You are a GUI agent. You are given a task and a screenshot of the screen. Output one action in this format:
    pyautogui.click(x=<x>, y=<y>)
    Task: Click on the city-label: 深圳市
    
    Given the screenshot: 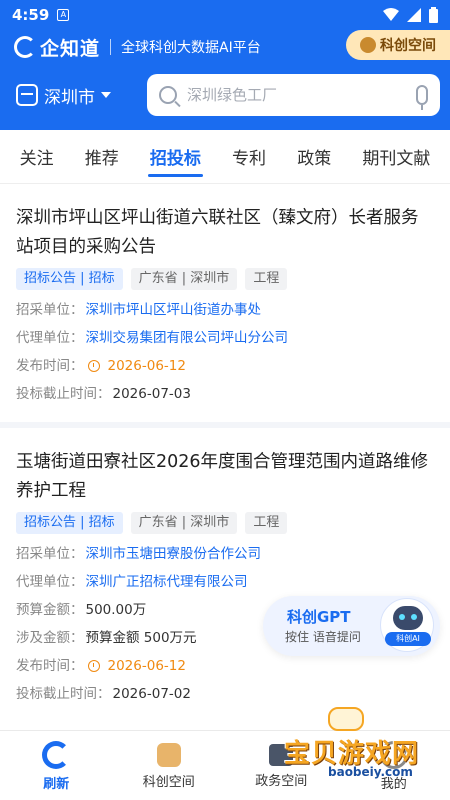 What is the action you would take?
    pyautogui.click(x=69, y=97)
    